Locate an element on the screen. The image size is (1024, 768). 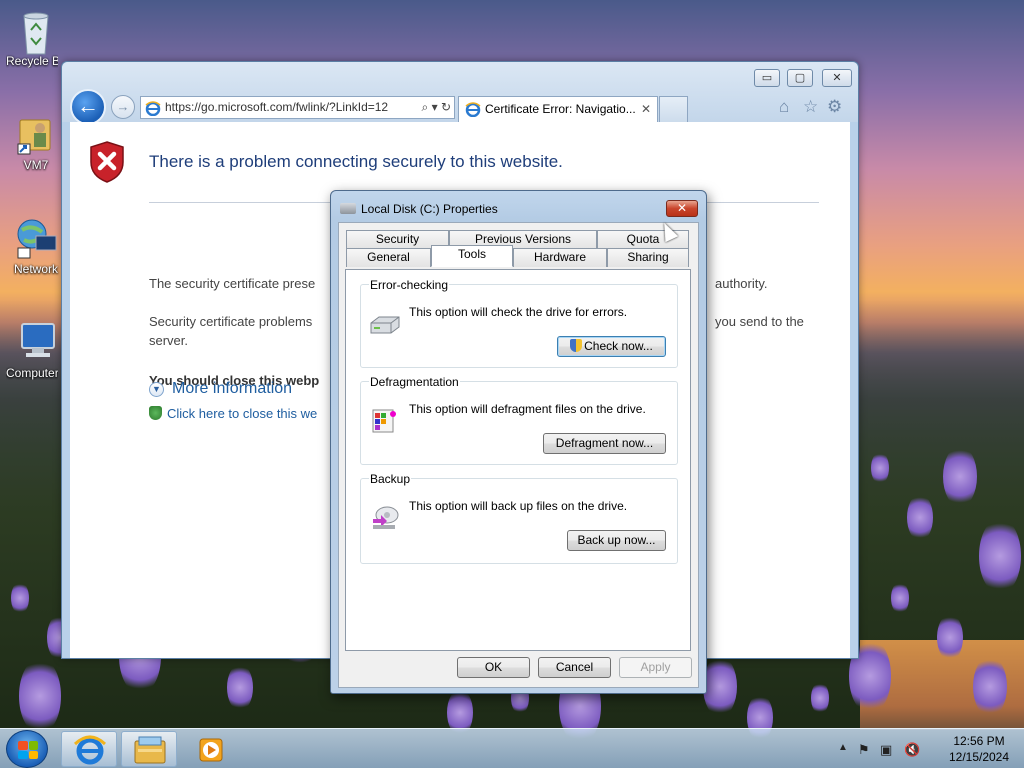
green-shield-icon is located at coordinates (155, 413).